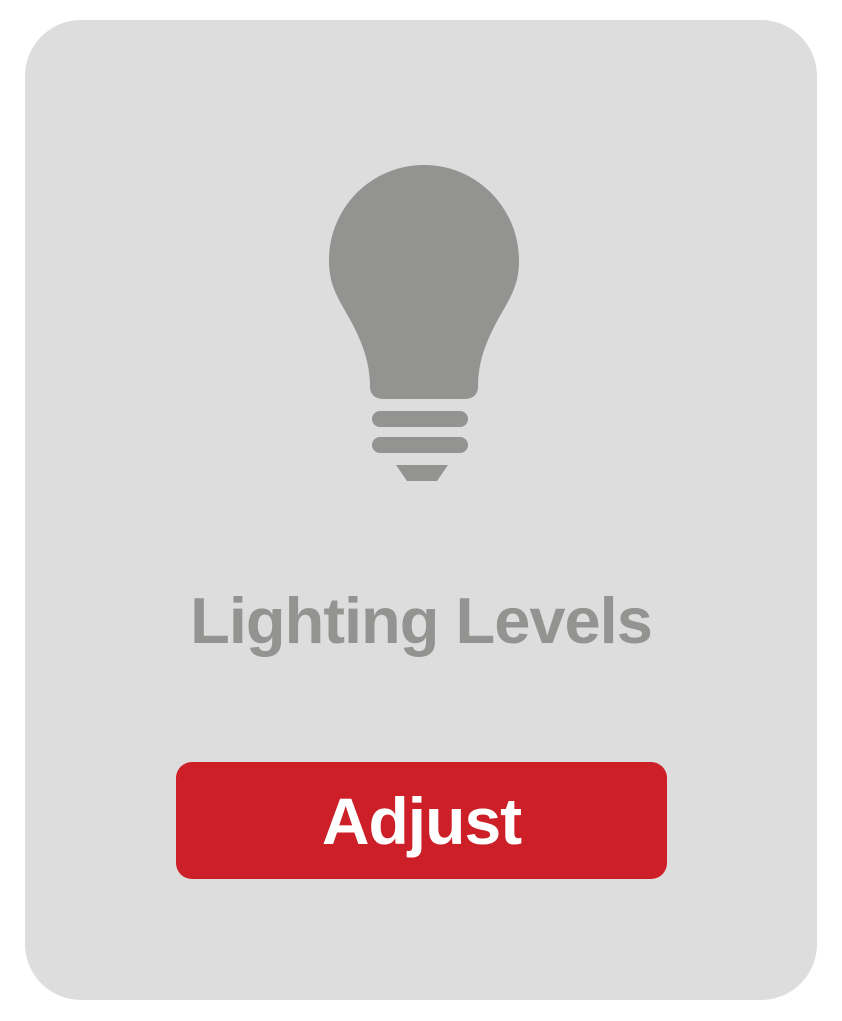 The width and height of the screenshot is (842, 1021). What do you see at coordinates (421, 820) in the screenshot?
I see `adjust-button: Adjust` at bounding box center [421, 820].